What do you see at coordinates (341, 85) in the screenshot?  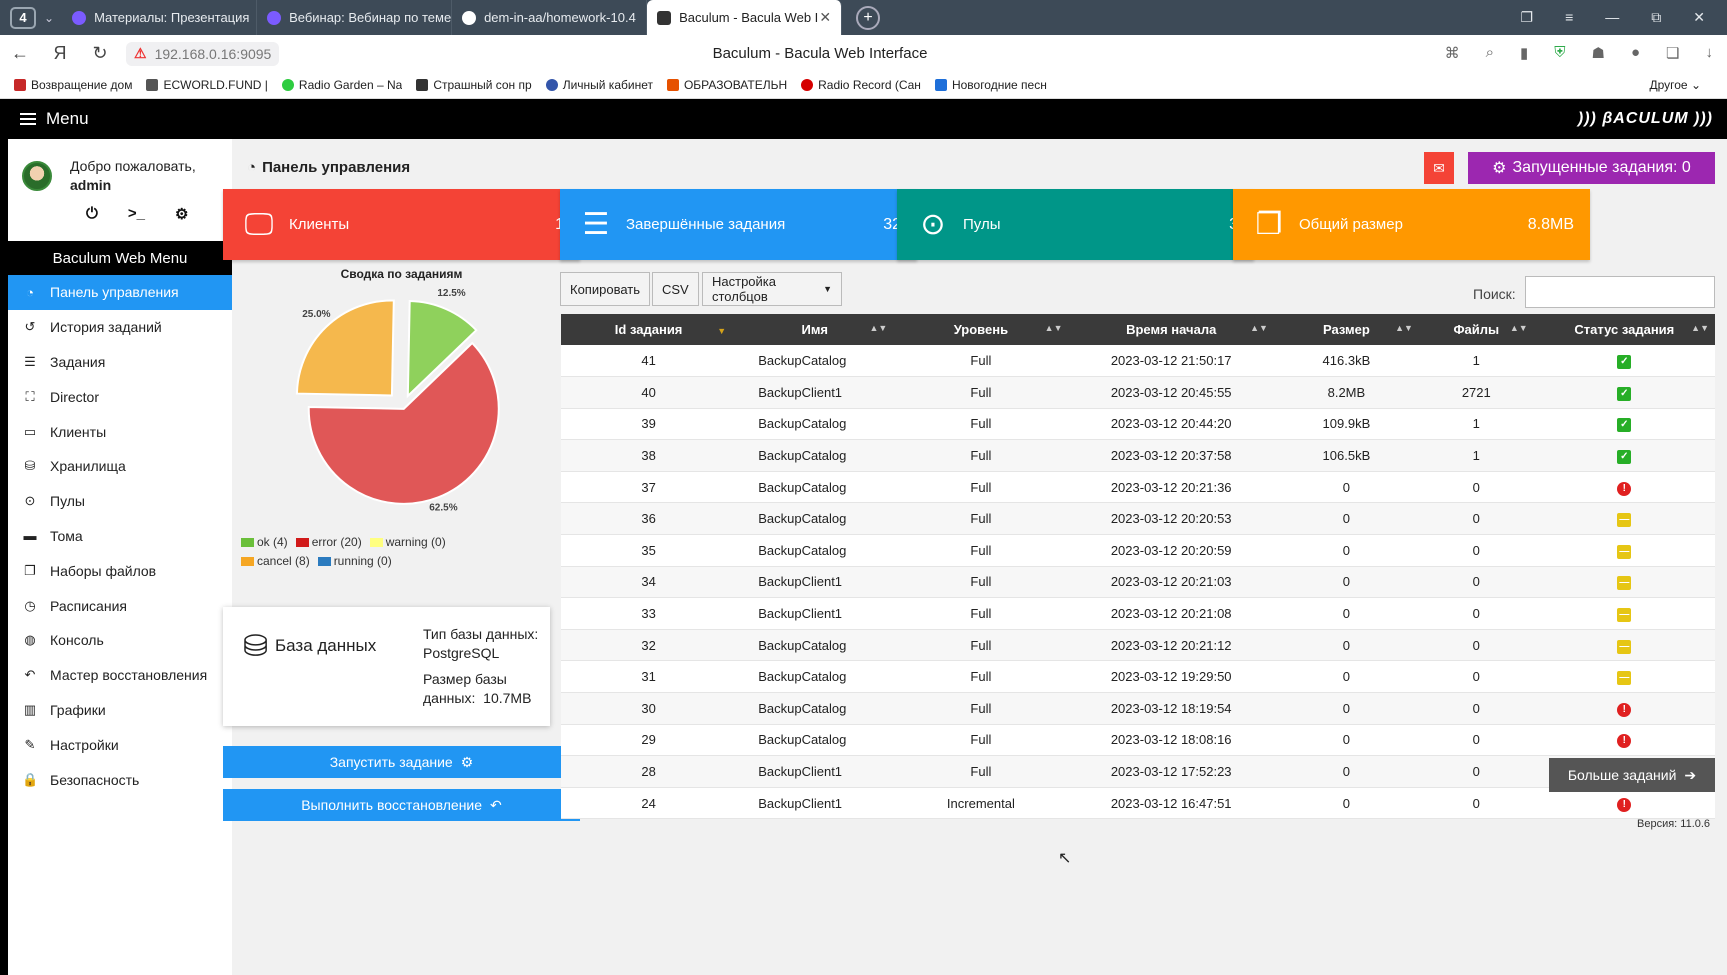 I see `bookmark-item: Radio Garden – Na` at bounding box center [341, 85].